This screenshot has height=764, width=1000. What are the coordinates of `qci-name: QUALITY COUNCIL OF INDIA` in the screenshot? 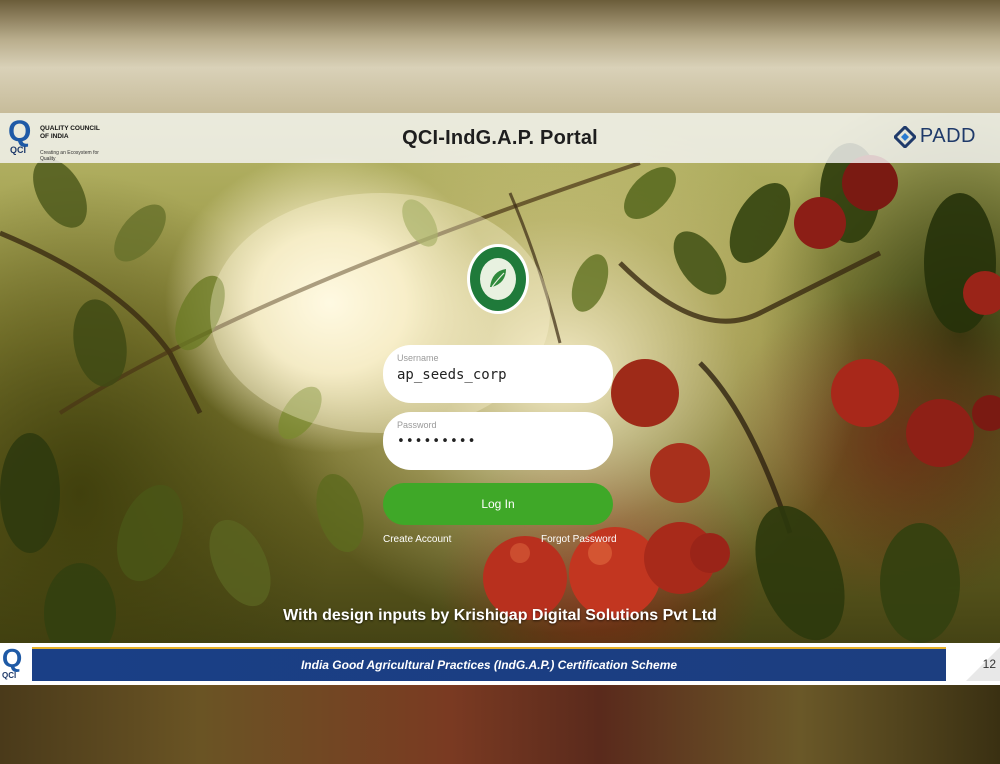 It's located at (70, 132).